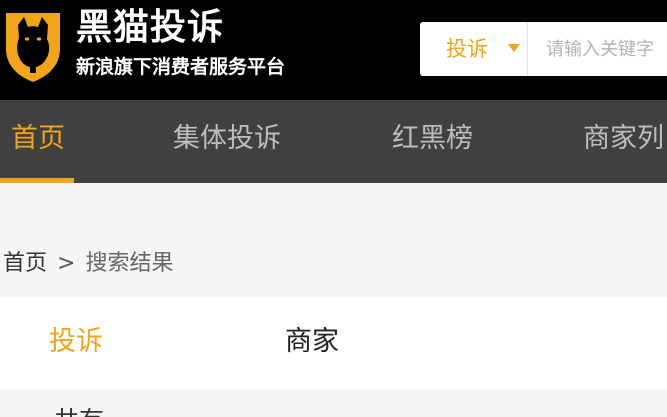 Image resolution: width=667 pixels, height=417 pixels. Describe the element at coordinates (76, 342) in the screenshot. I see `tab-complaints: 投诉` at that location.